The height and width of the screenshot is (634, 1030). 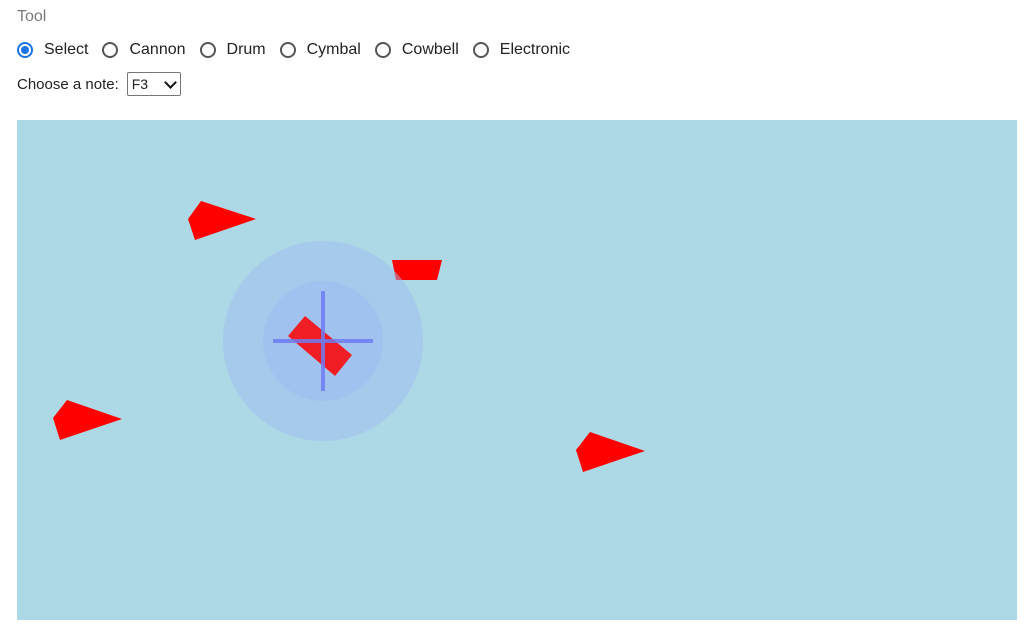 I want to click on tool-option-cowbell: Cowbell, so click(x=416, y=50).